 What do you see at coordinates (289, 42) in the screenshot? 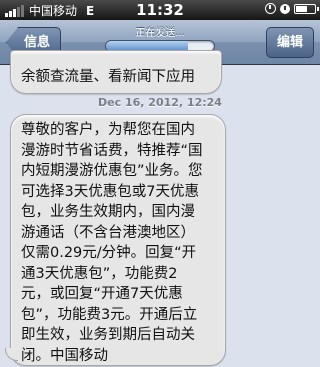
I see `edit-button: 编辑` at bounding box center [289, 42].